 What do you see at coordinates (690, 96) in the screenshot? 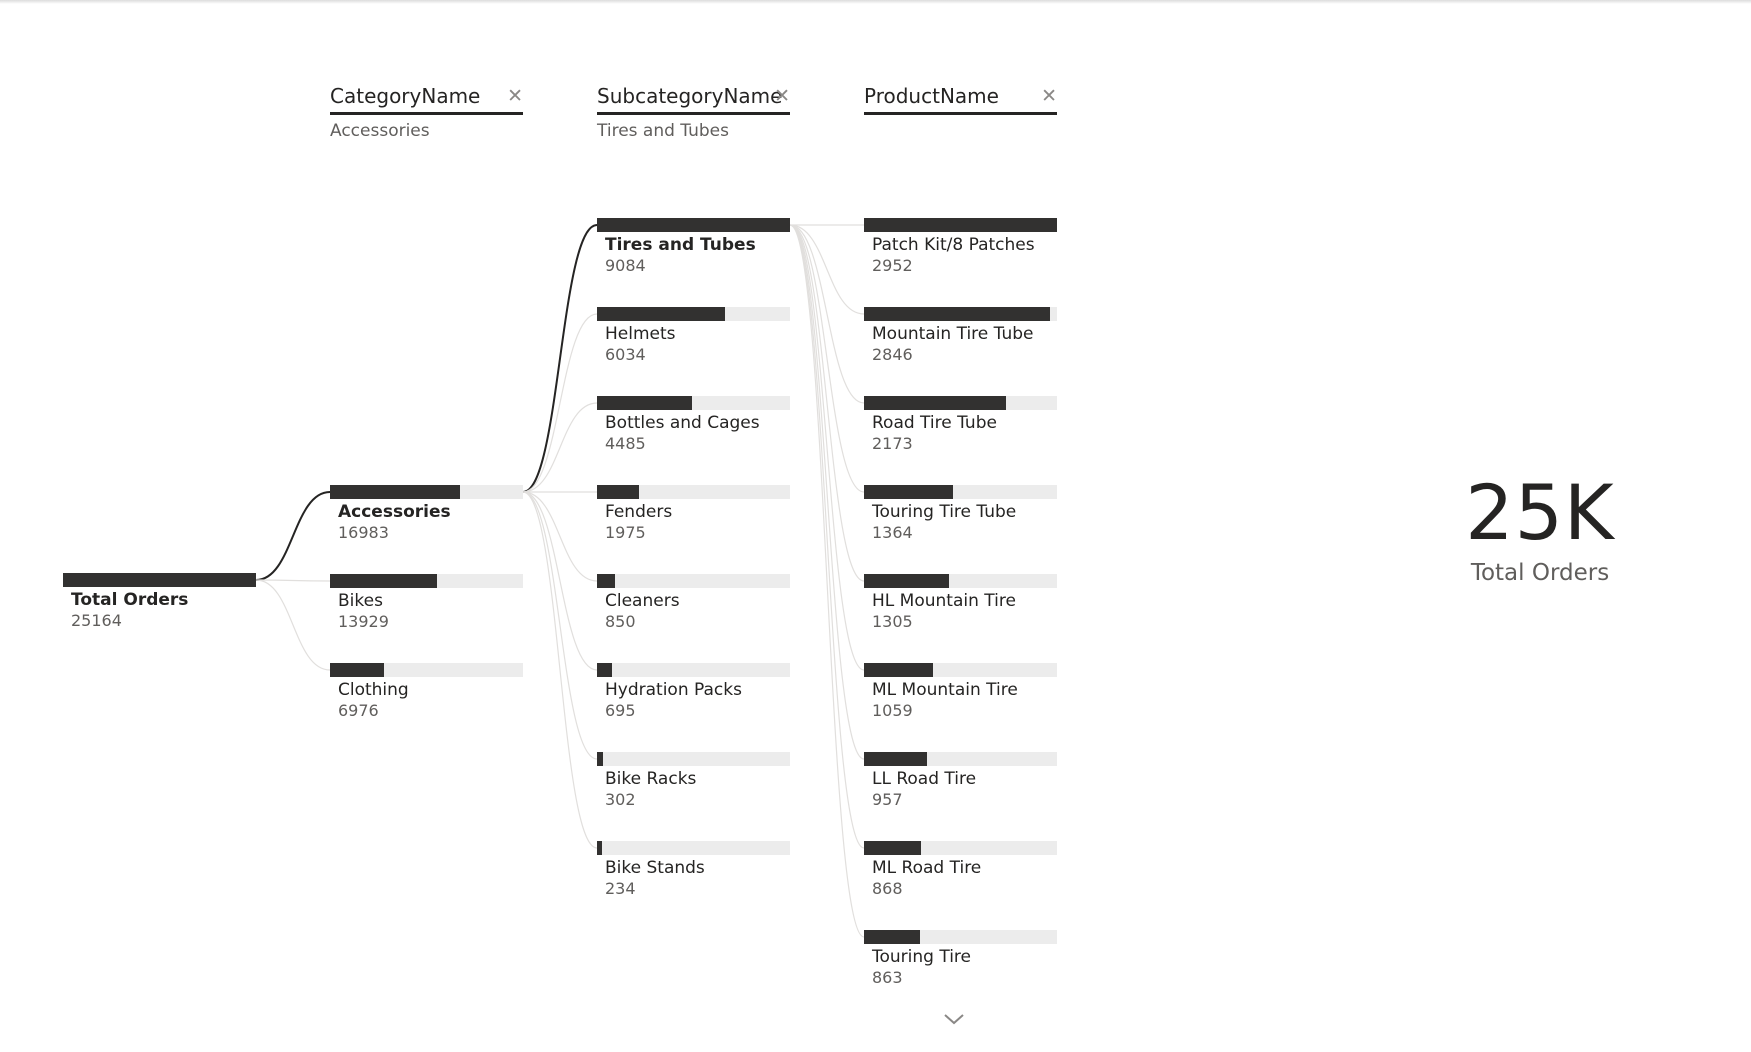
I see `header-field-name: SubcategoryName` at bounding box center [690, 96].